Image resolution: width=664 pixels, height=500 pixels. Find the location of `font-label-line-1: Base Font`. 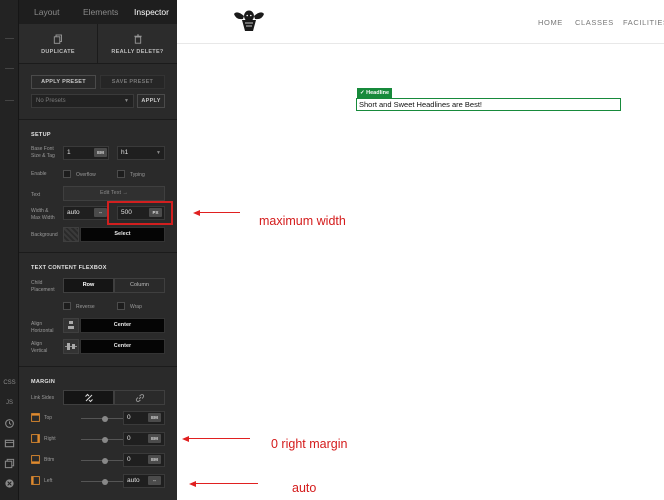

font-label-line-1: Base Font is located at coordinates (42, 149).